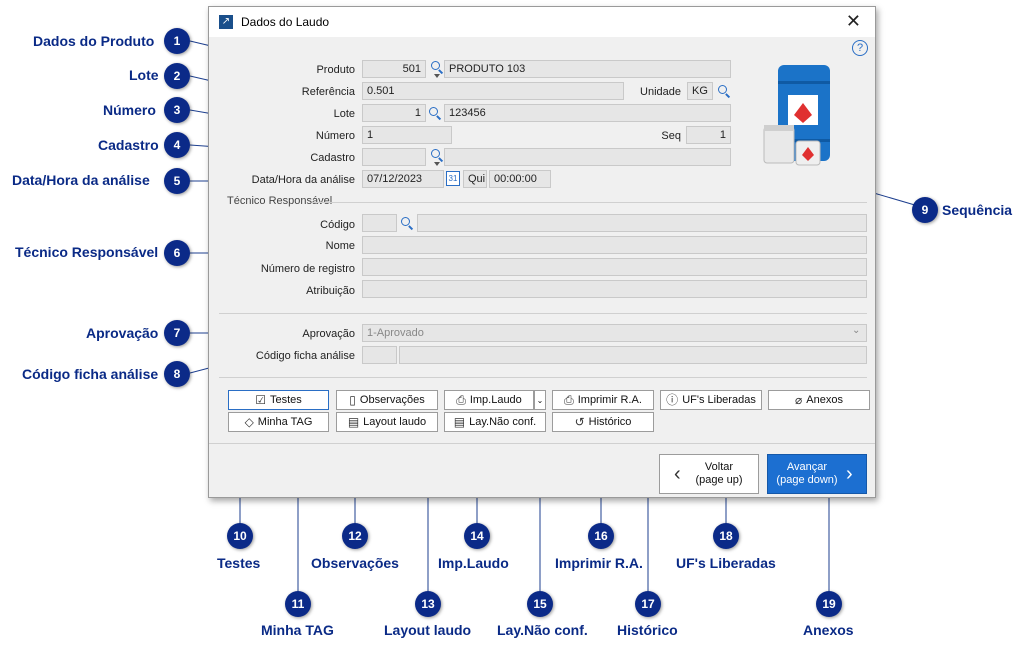  What do you see at coordinates (394, 157) in the screenshot?
I see `cadastro-code-field` at bounding box center [394, 157].